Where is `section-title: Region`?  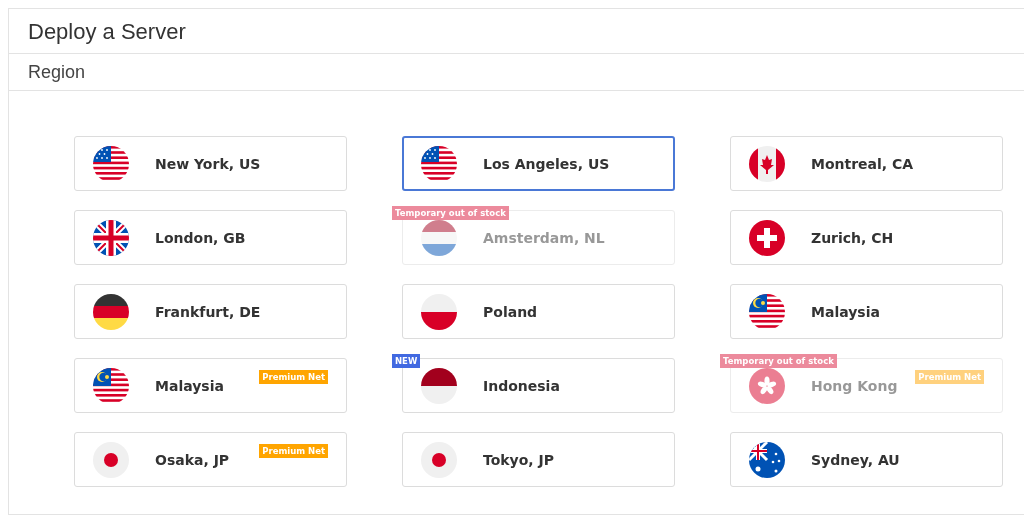
section-title: Region is located at coordinates (57, 72).